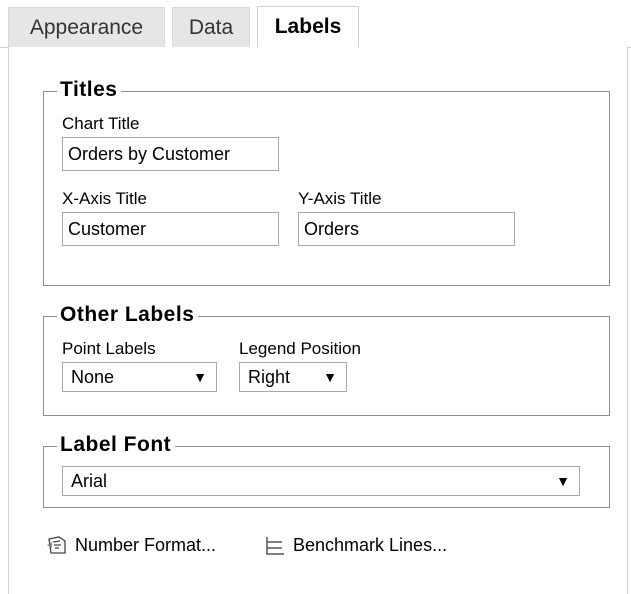 Image resolution: width=631 pixels, height=594 pixels. What do you see at coordinates (101, 123) in the screenshot?
I see `chart-title-label: Chart Title` at bounding box center [101, 123].